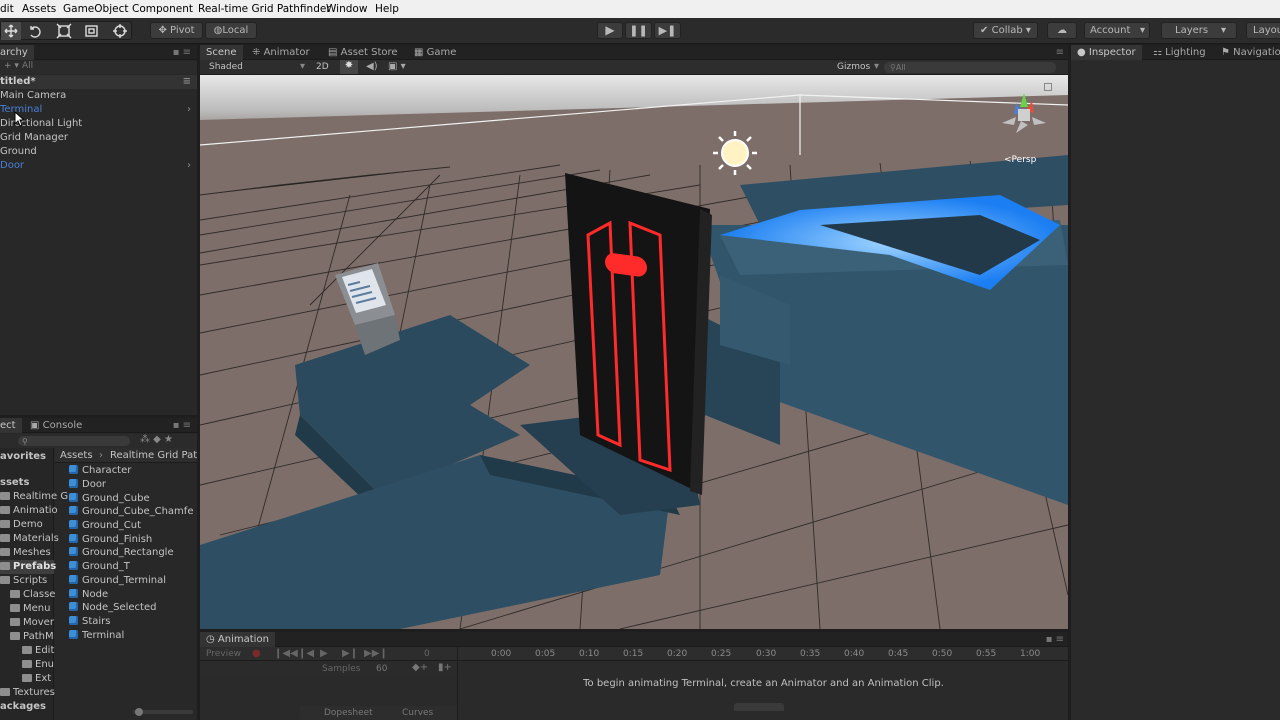 Image resolution: width=1280 pixels, height=720 pixels. What do you see at coordinates (117, 581) in the screenshot?
I see `asset-item: Ground_Terminal` at bounding box center [117, 581].